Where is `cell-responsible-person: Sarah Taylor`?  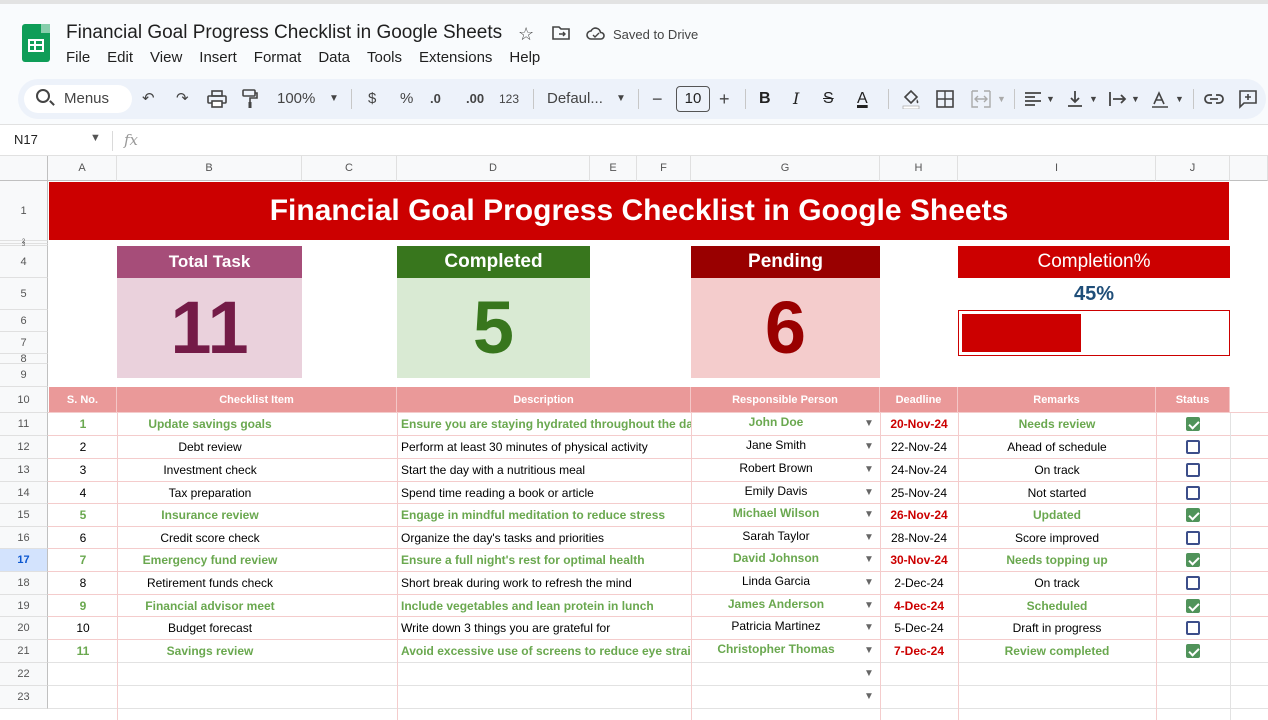
cell-responsible-person: Sarah Taylor is located at coordinates (776, 538).